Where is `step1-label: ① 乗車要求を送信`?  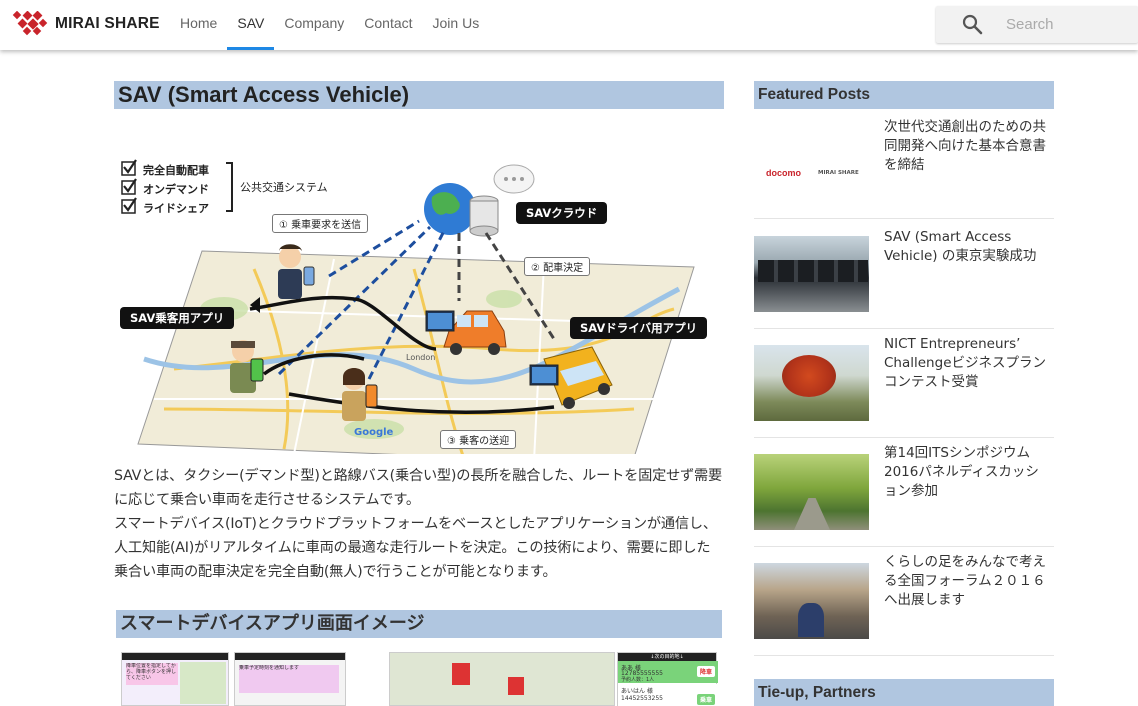
step1-label: ① 乗車要求を送信 is located at coordinates (320, 223).